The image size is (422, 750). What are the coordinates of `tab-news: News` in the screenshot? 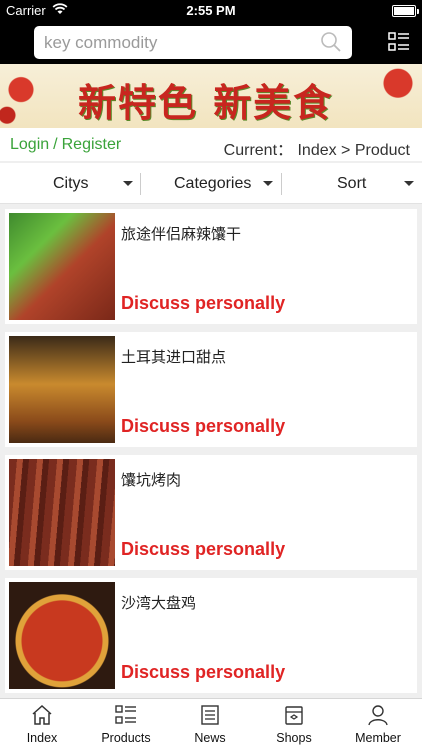 It's located at (210, 724).